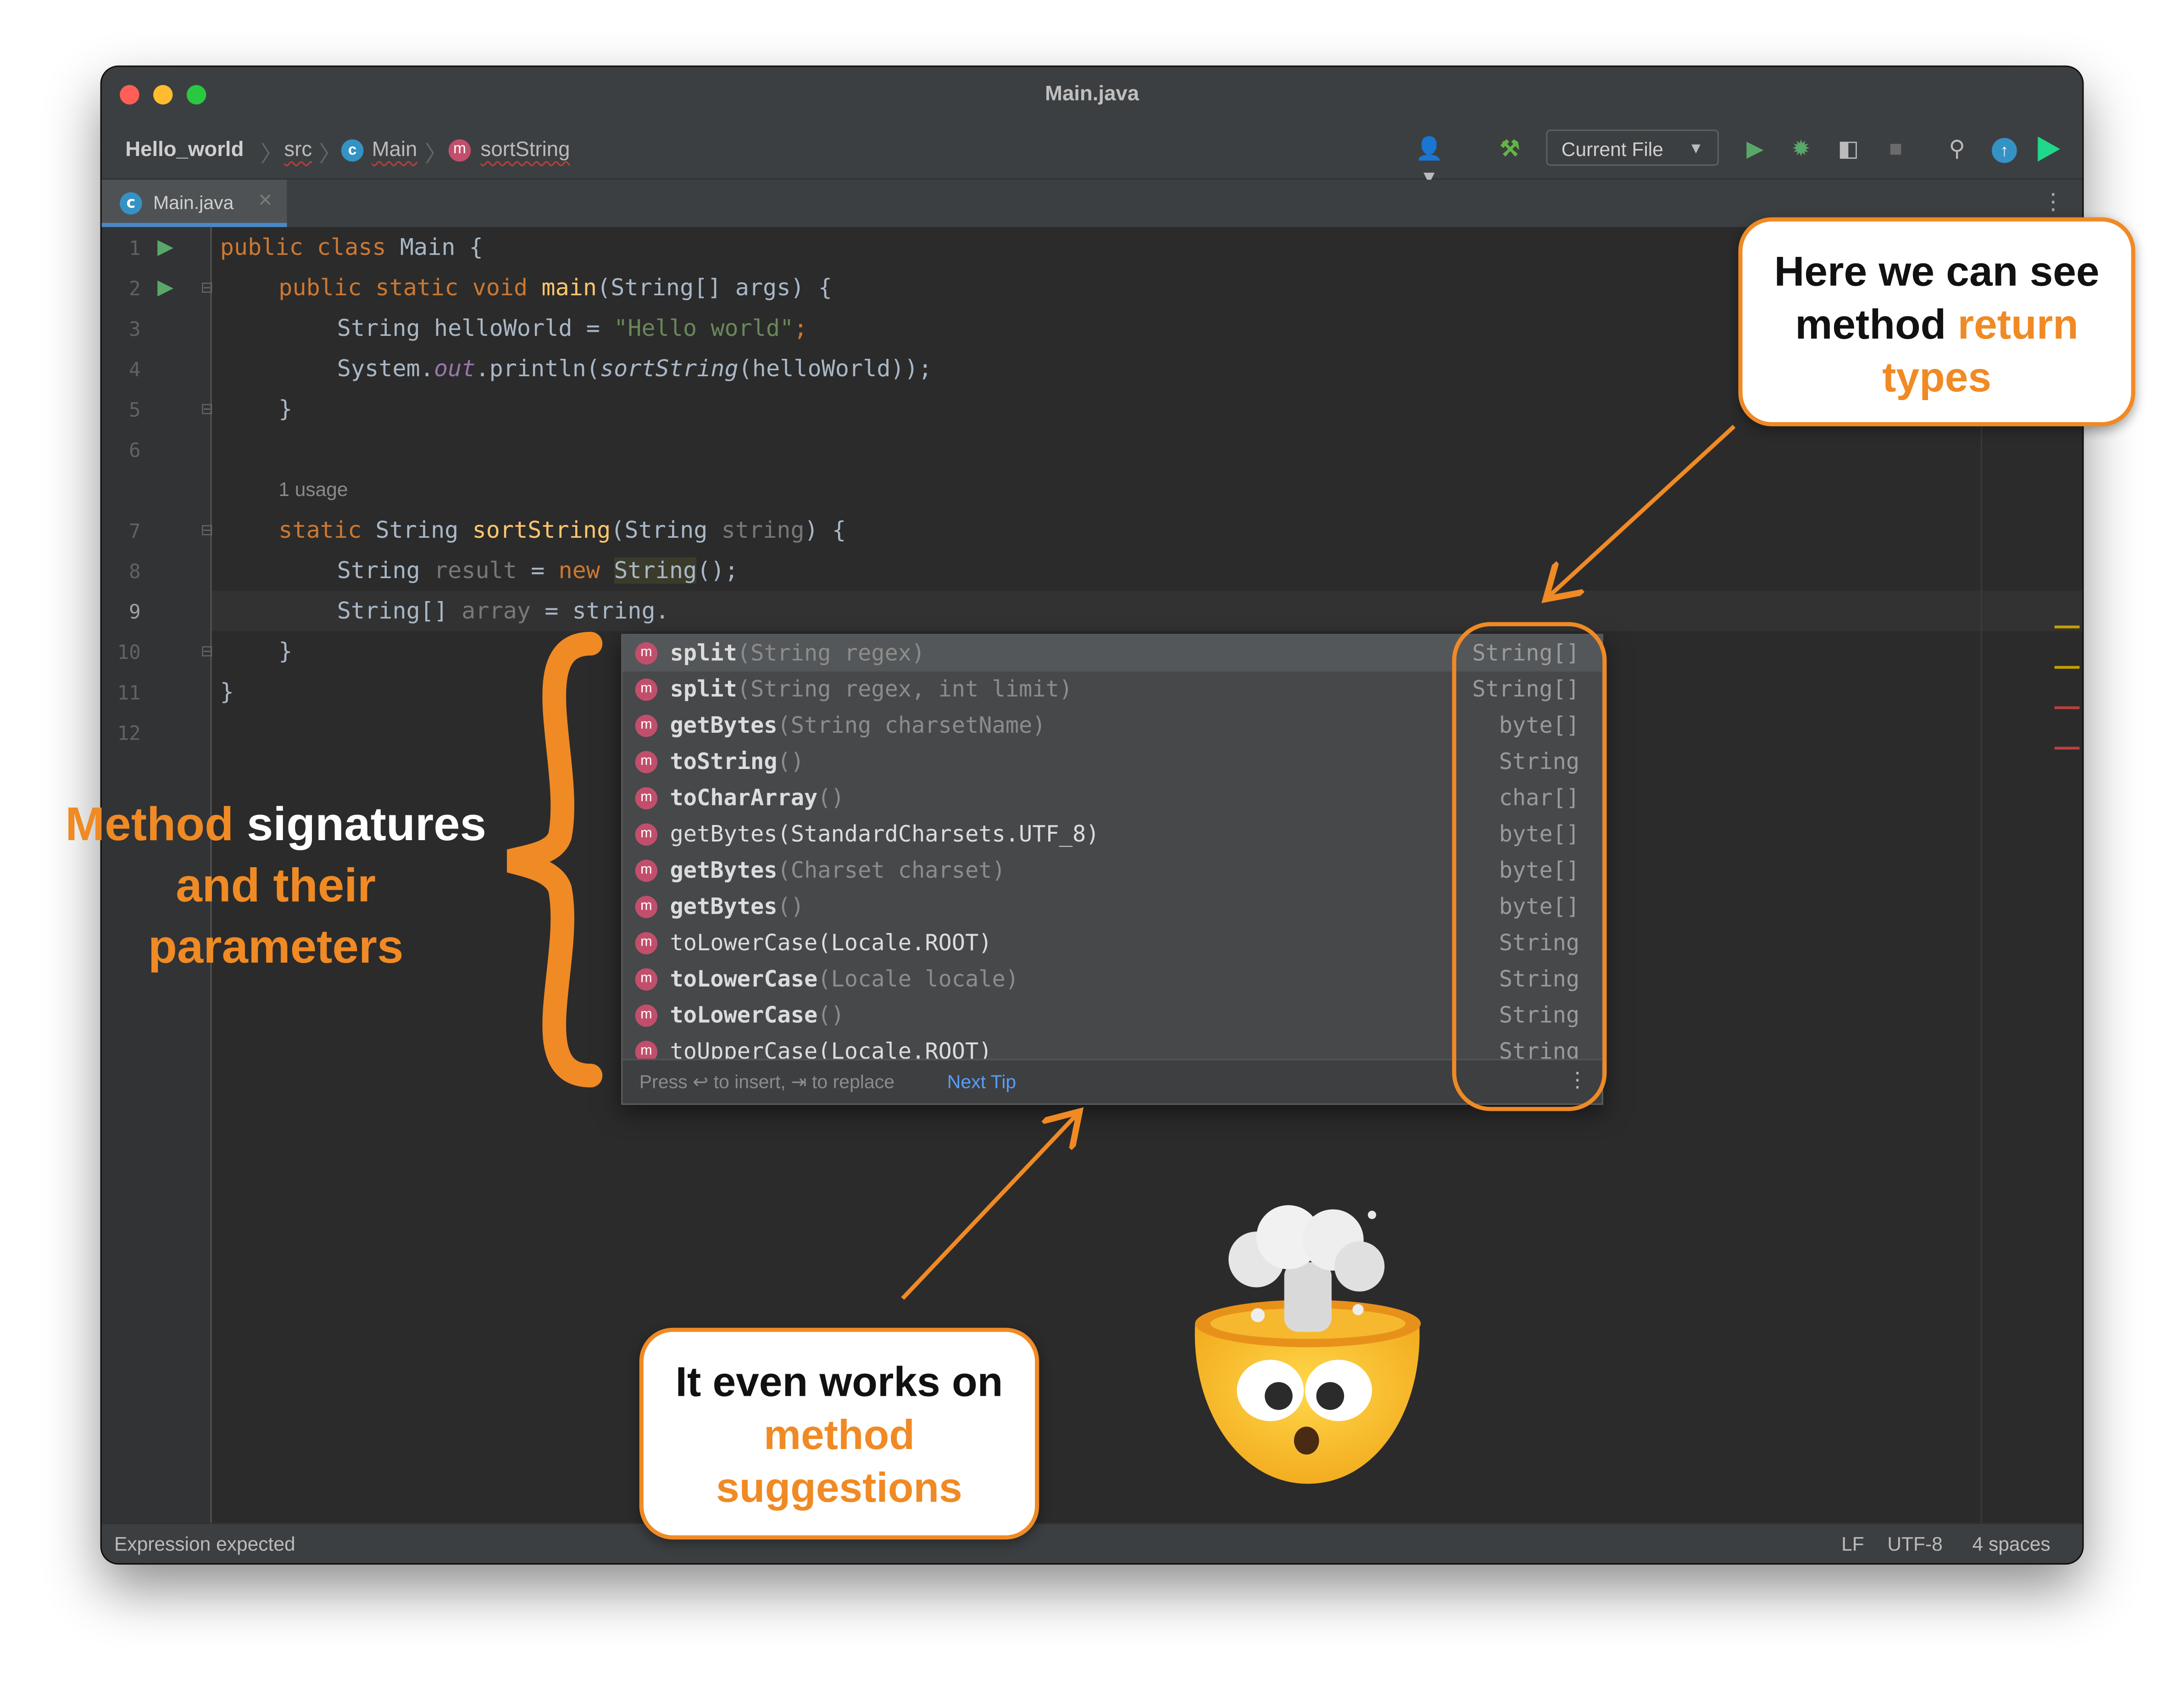 The image size is (2184, 1700). I want to click on suggestions-callout: It even works on method suggestions, so click(839, 1433).